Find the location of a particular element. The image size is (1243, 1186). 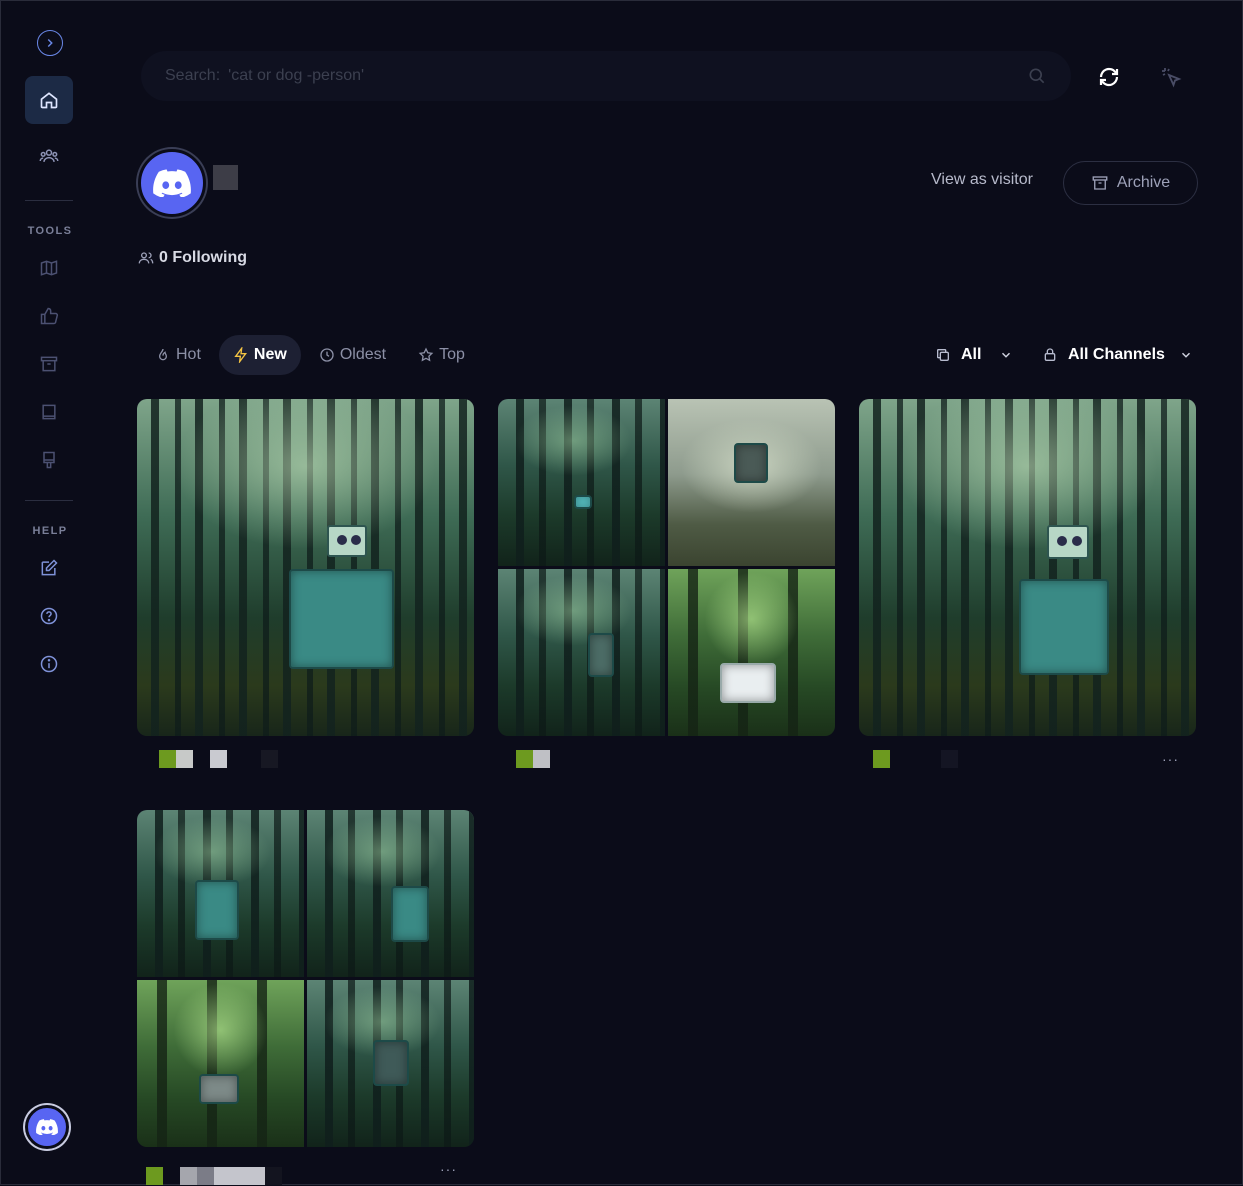

archive-icon is located at coordinates (1100, 183).